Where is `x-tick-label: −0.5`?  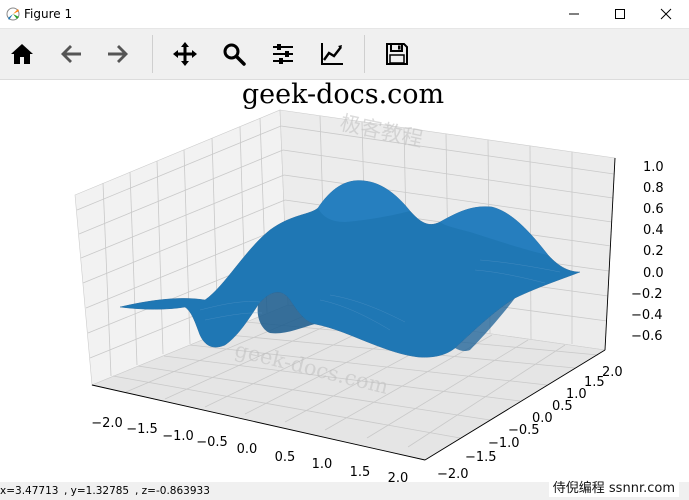
x-tick-label: −0.5 is located at coordinates (212, 442).